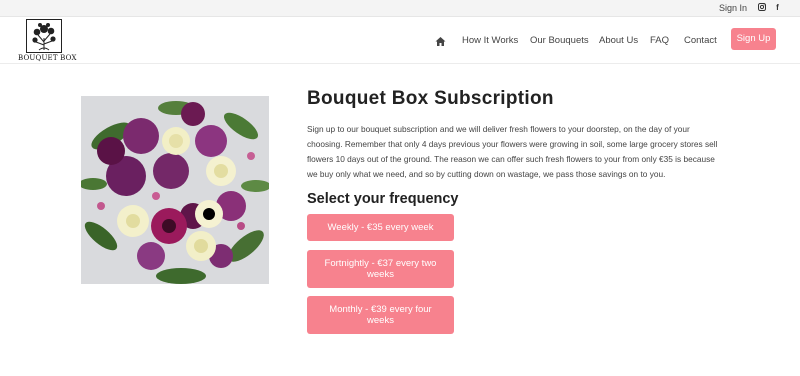 This screenshot has width=800, height=376. I want to click on monthly-option-button: Monthly - €39 every four weeks, so click(380, 315).